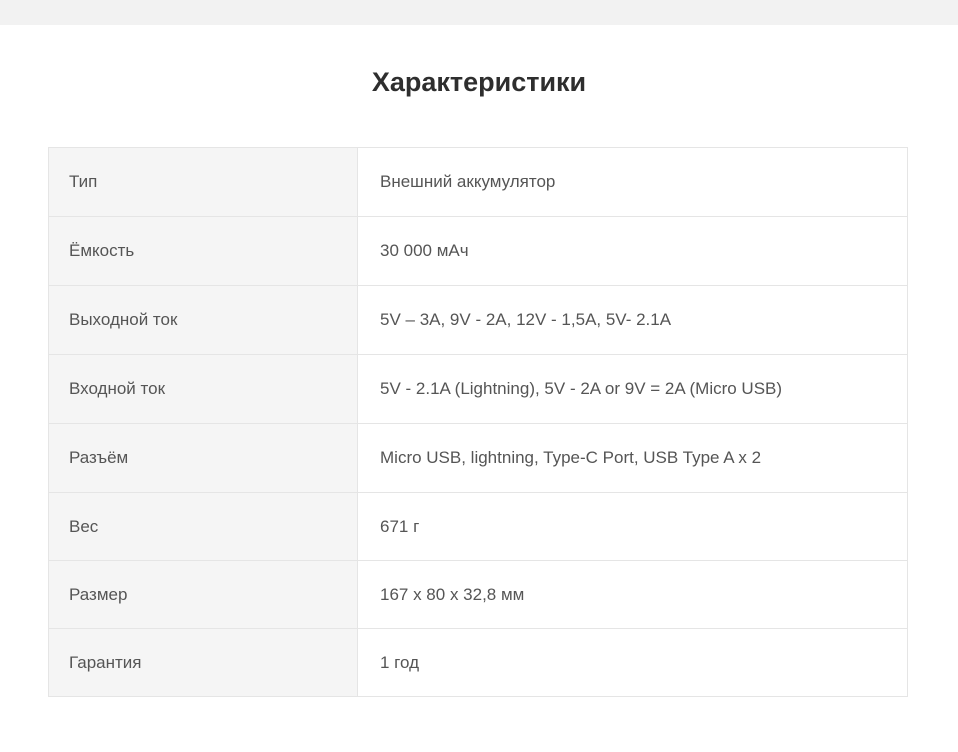 This screenshot has width=958, height=752. Describe the element at coordinates (203, 320) in the screenshot. I see `spec-label: Выходной ток` at that location.